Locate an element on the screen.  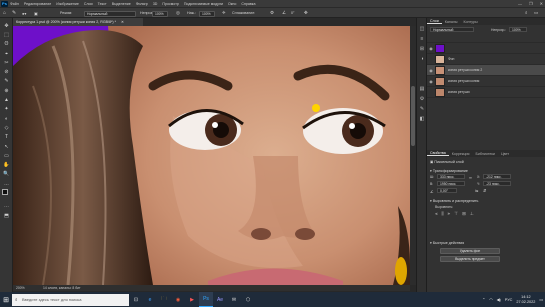
brush-icon: ✎ is located at coordinates (14, 13).